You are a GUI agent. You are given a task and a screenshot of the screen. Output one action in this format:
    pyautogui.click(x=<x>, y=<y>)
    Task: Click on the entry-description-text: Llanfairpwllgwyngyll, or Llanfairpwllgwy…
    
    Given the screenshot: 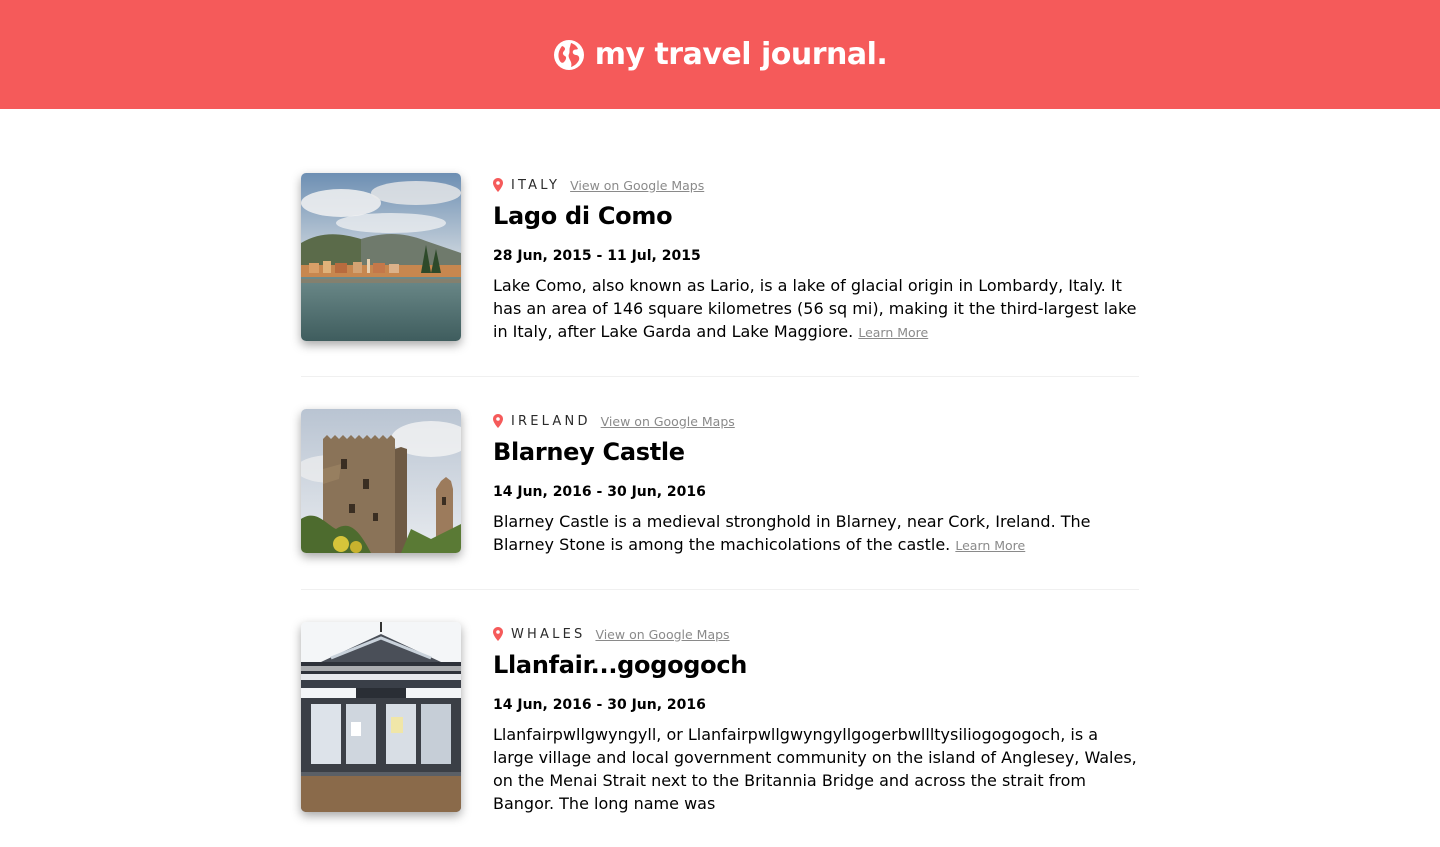 What is the action you would take?
    pyautogui.click(x=815, y=769)
    